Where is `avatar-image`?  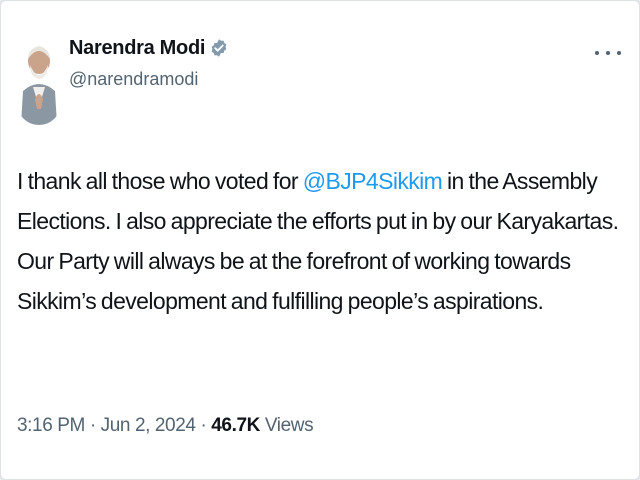 avatar-image is located at coordinates (39, 77).